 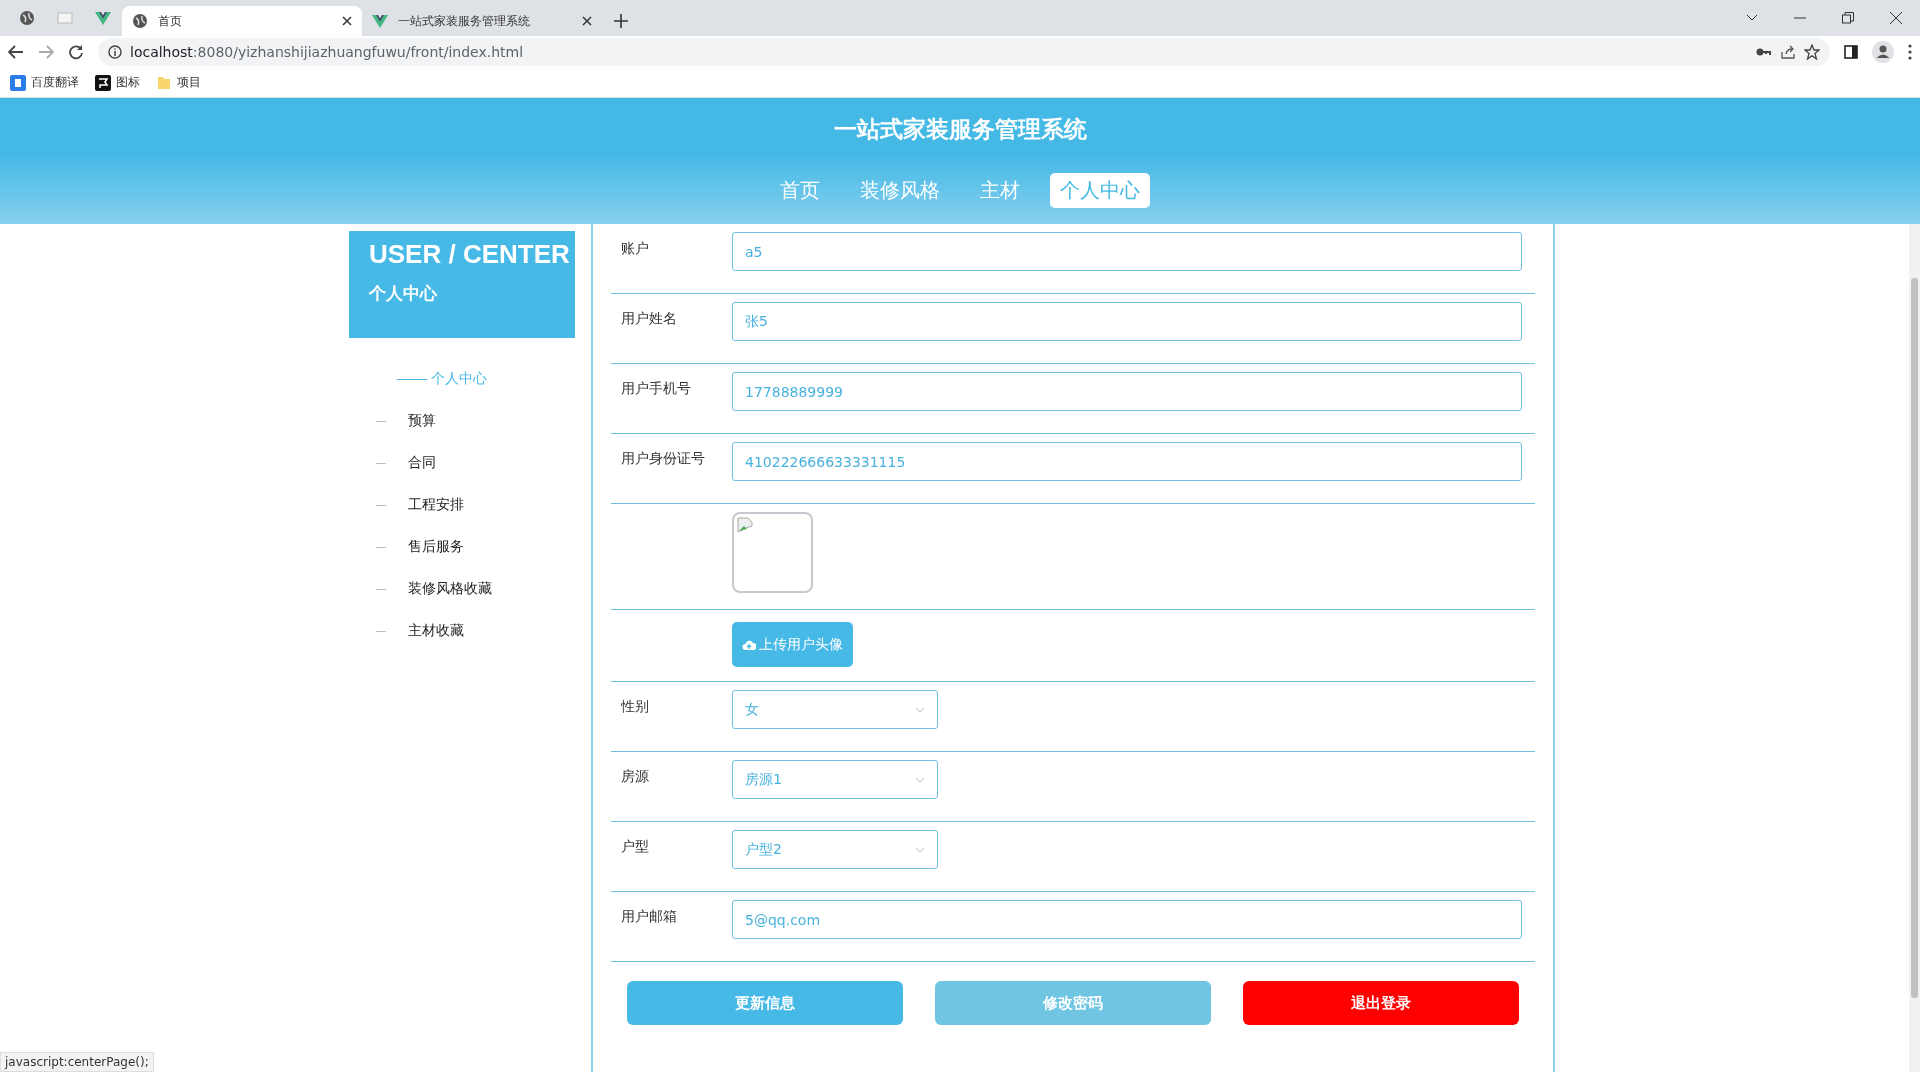 I want to click on select-field: 户型2, so click(x=835, y=849).